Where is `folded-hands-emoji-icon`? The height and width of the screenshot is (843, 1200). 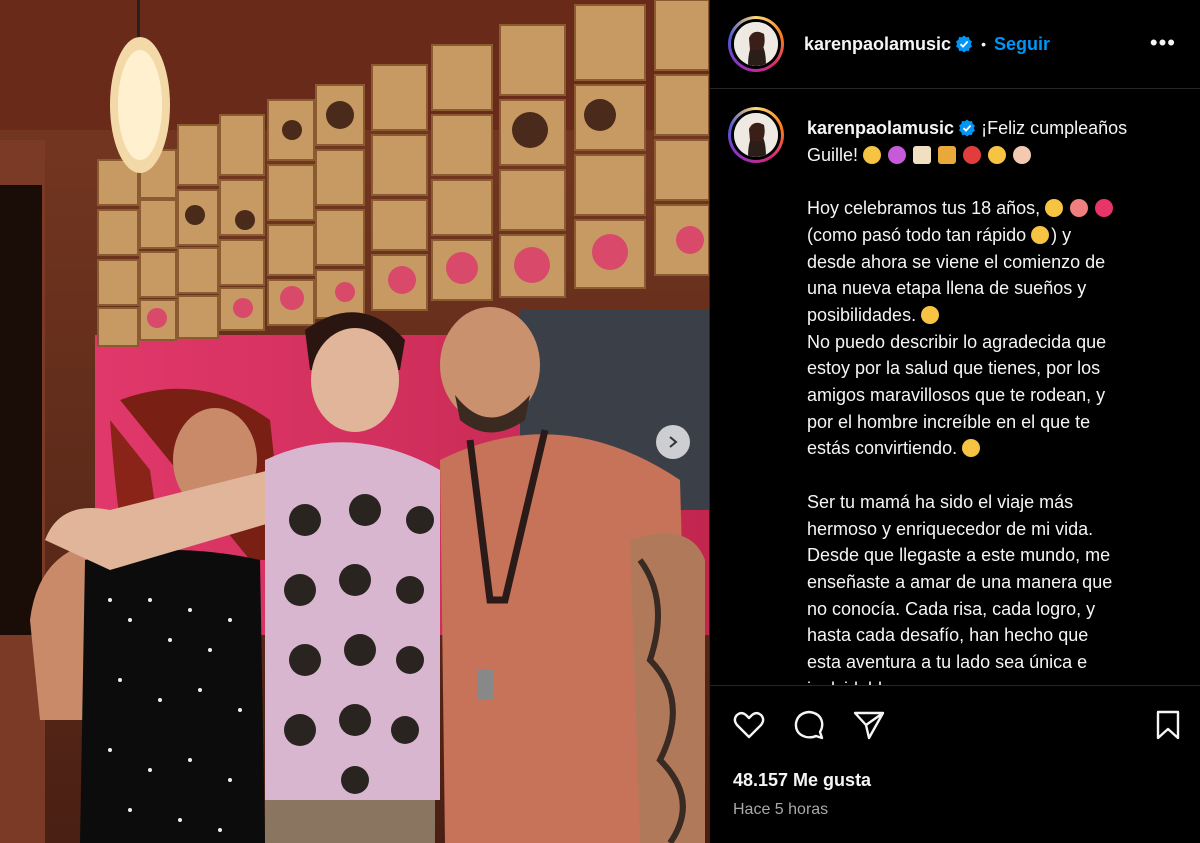
folded-hands-emoji-icon is located at coordinates (1022, 154).